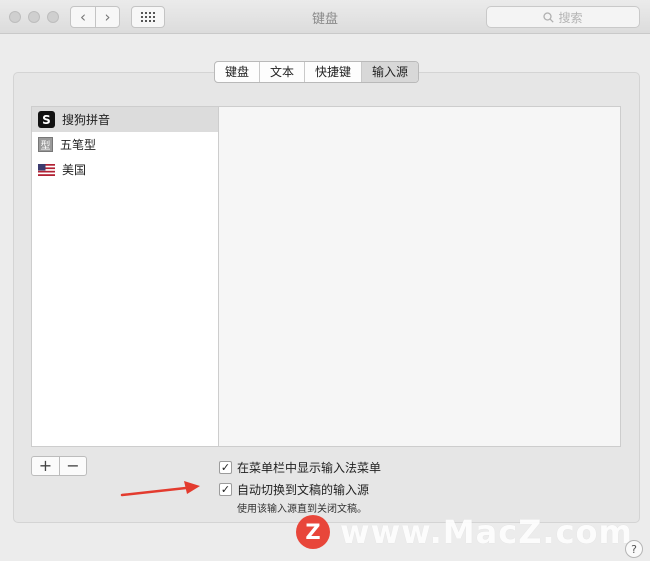 The width and height of the screenshot is (650, 561). I want to click on auto-switch-checkbox: ✓, so click(225, 489).